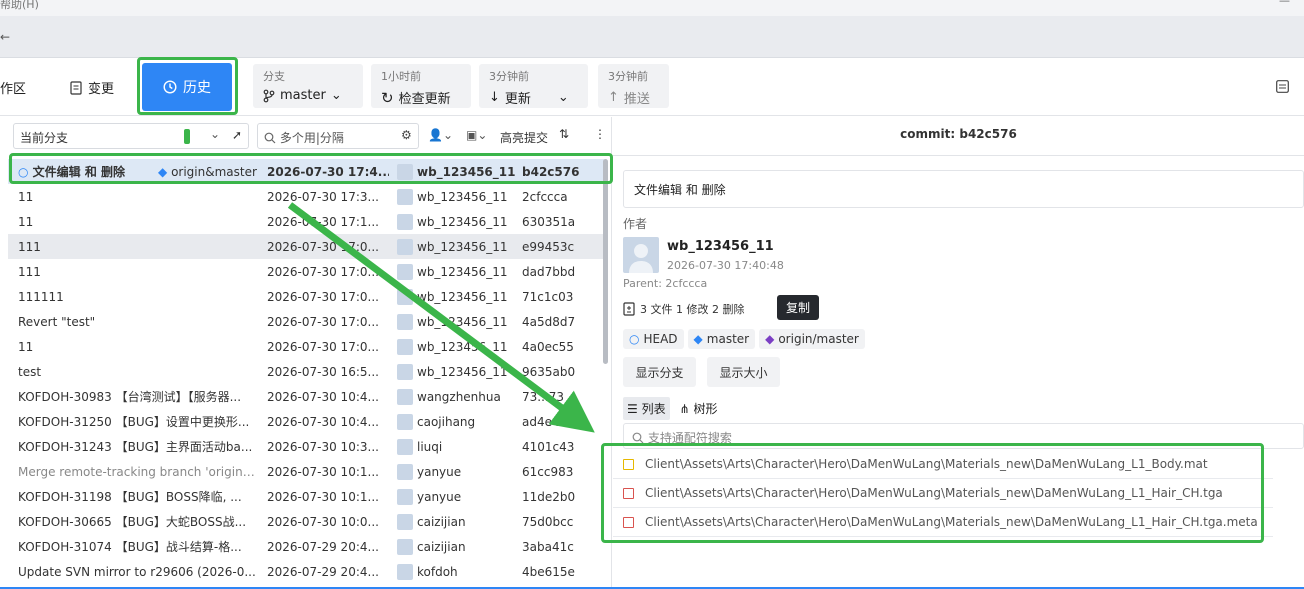 This screenshot has height=589, width=1304. Describe the element at coordinates (441, 317) in the screenshot. I see `annotation-arrow` at that location.